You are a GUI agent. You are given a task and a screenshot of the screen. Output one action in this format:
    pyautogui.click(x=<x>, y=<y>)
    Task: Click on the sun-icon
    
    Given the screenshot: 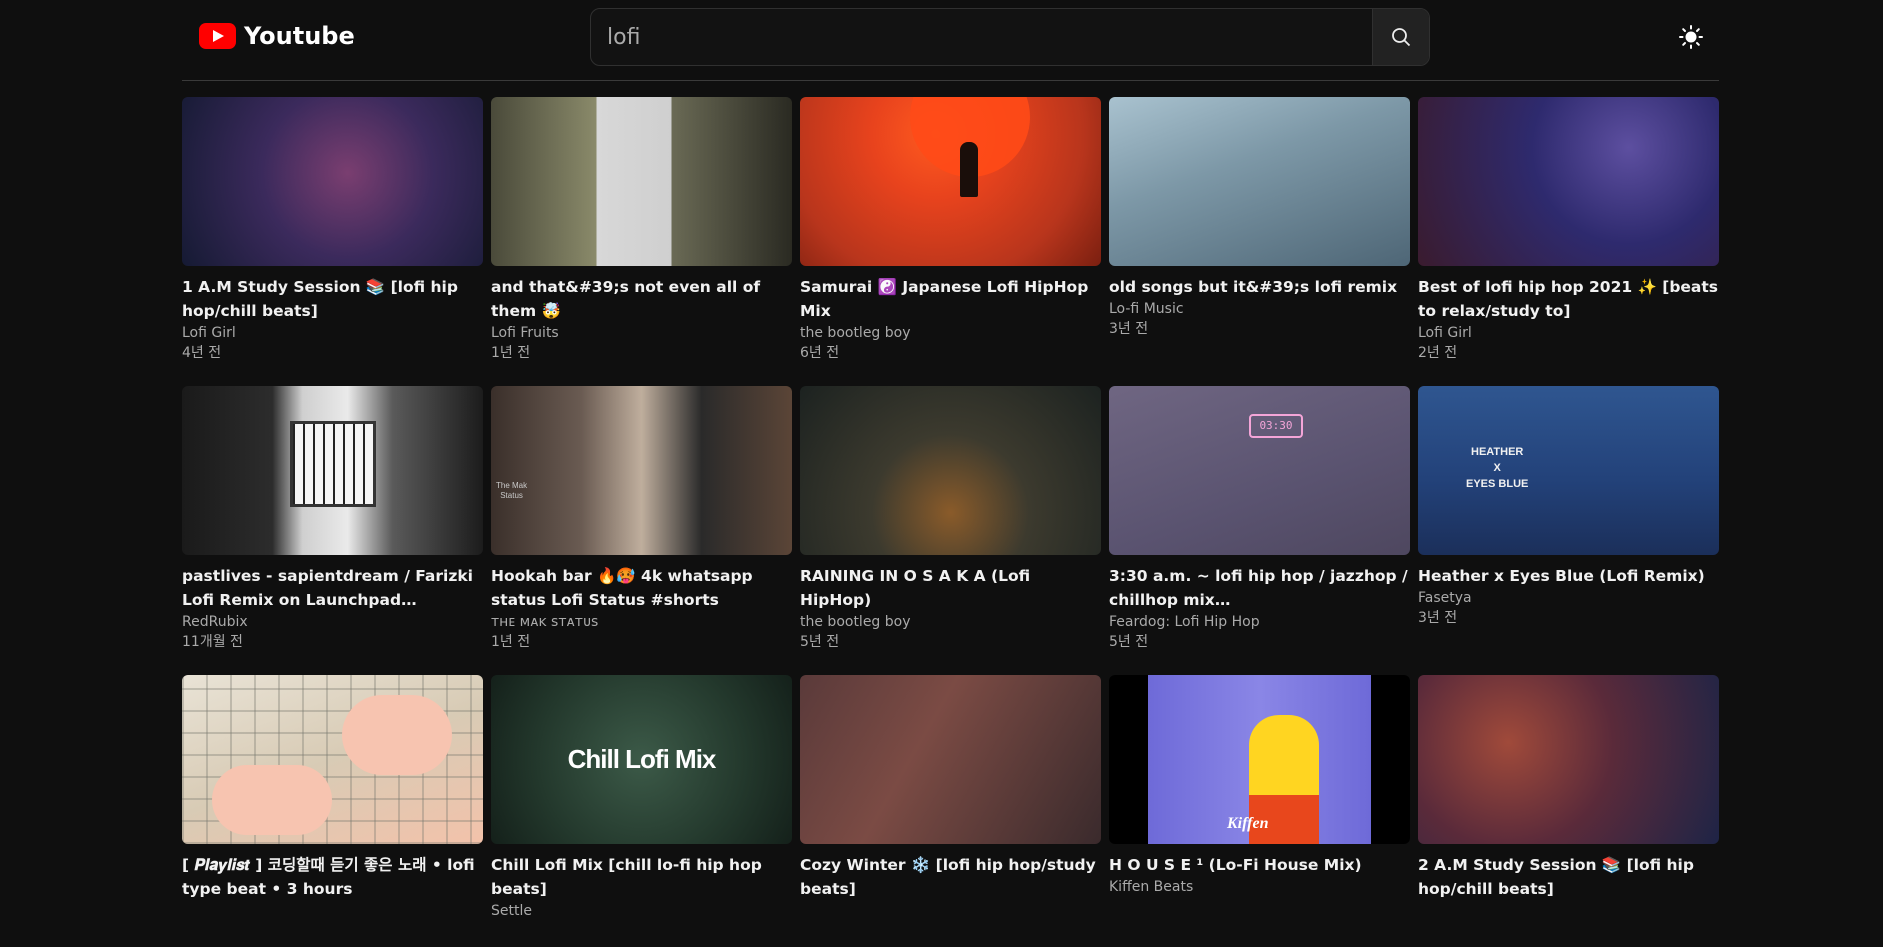 What is the action you would take?
    pyautogui.click(x=1691, y=37)
    